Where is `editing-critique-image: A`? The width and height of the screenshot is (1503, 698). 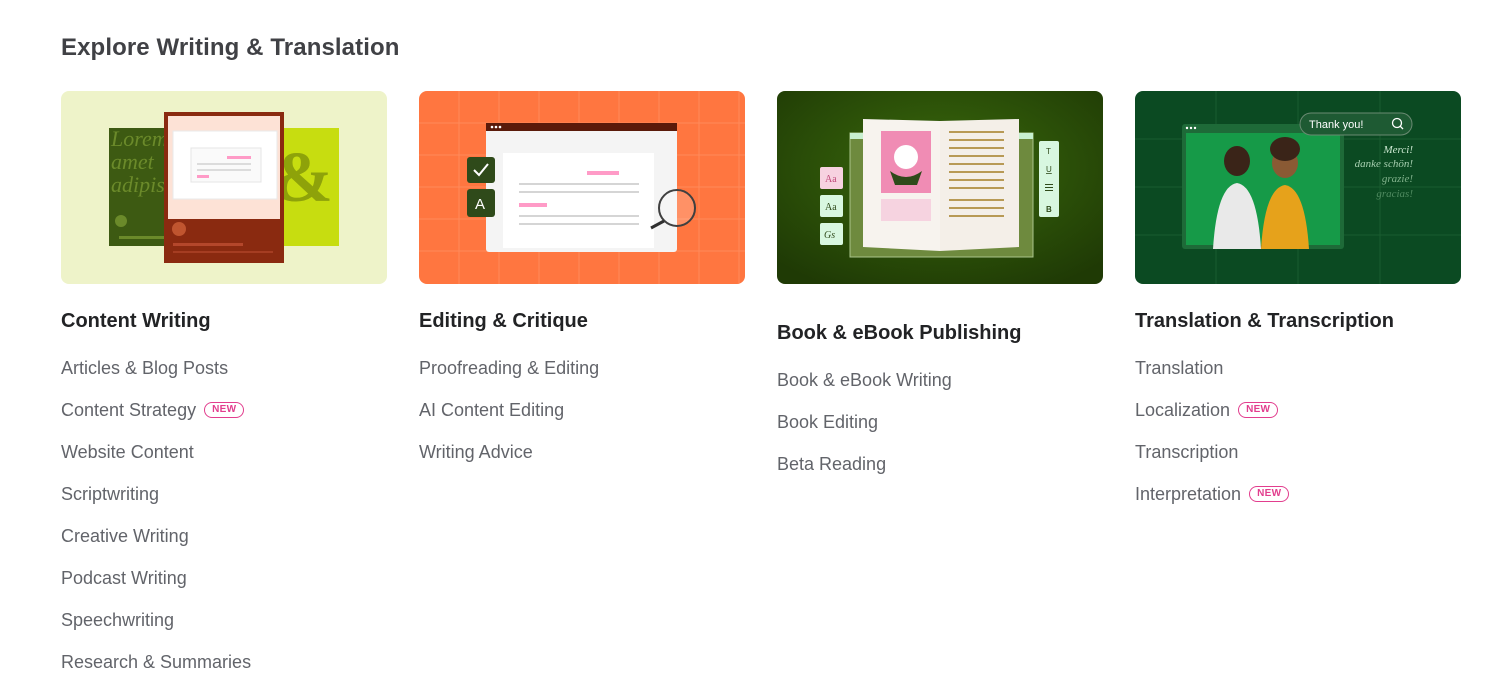 editing-critique-image: A is located at coordinates (582, 187).